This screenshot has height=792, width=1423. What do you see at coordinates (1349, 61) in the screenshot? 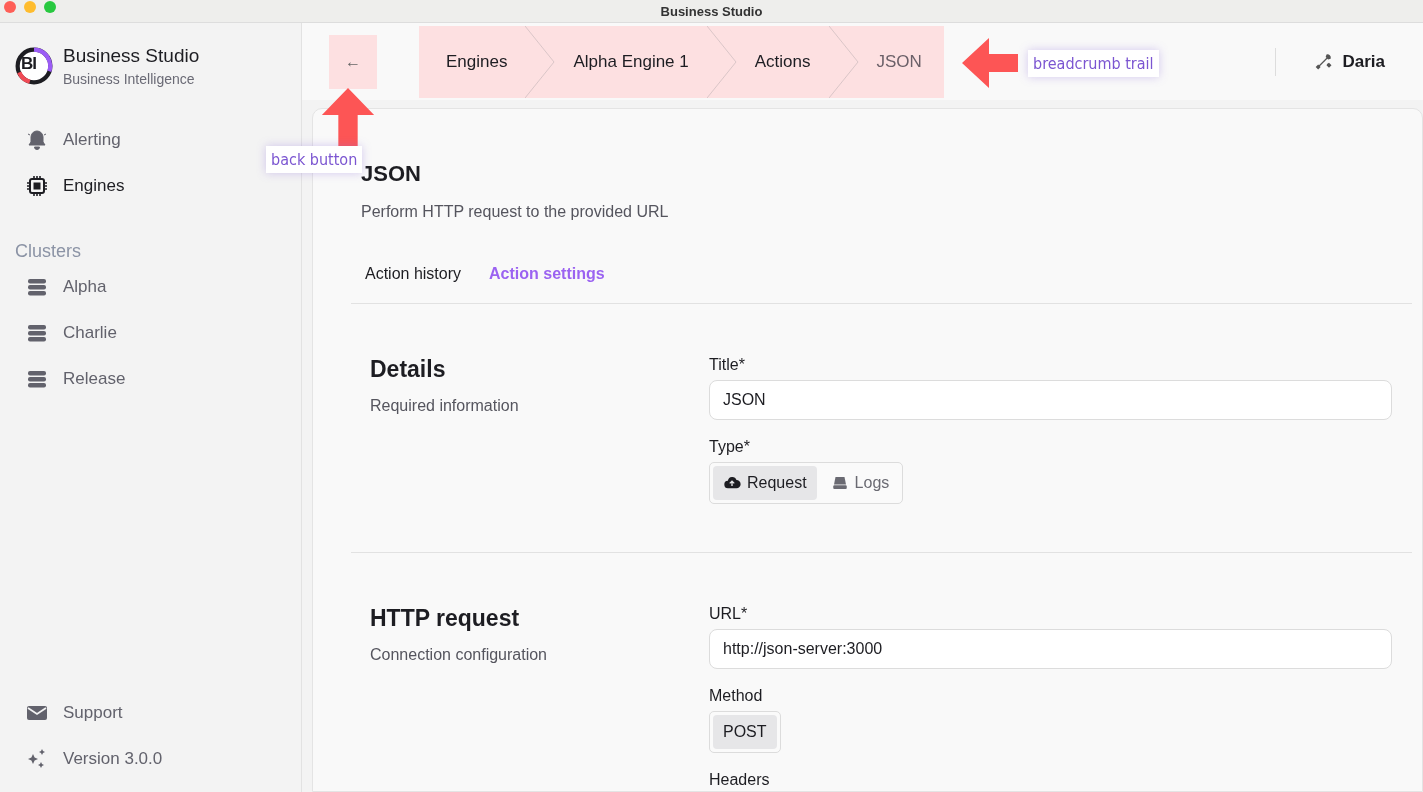
I see `user-menu-button: Daria` at bounding box center [1349, 61].